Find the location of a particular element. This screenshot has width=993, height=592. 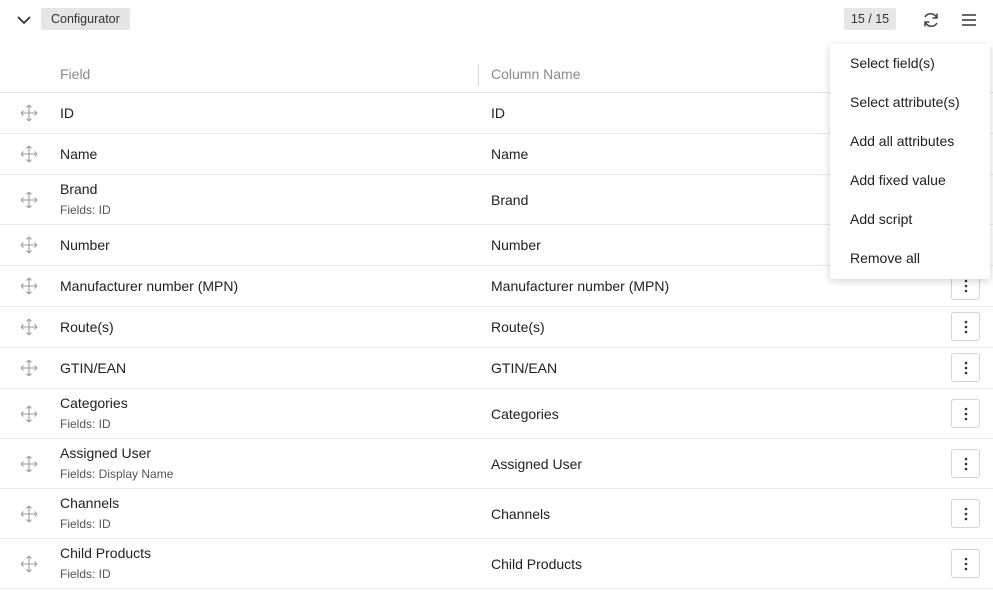

field-name: Categories is located at coordinates (94, 403).